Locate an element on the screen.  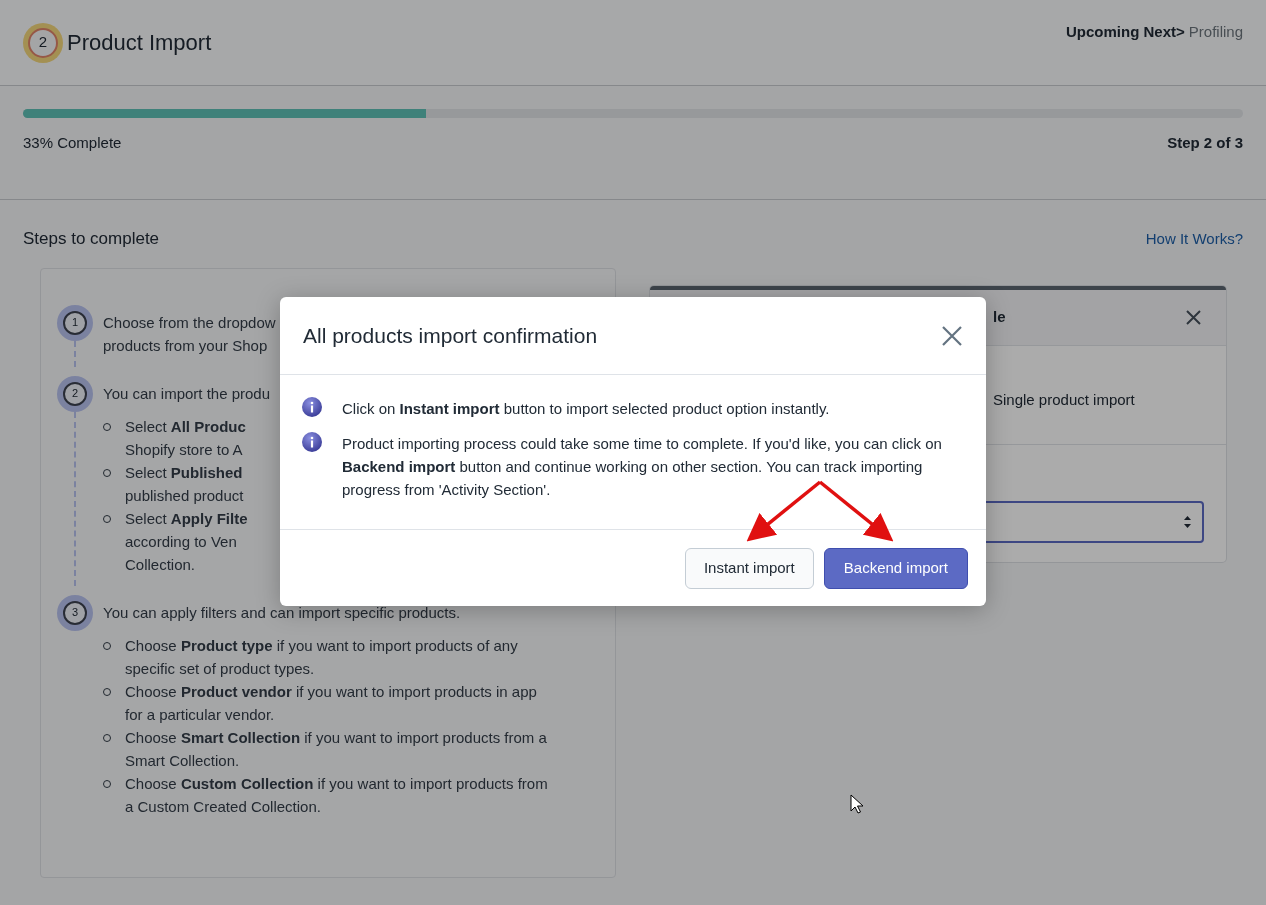
step-marker: 2 is located at coordinates (75, 393).